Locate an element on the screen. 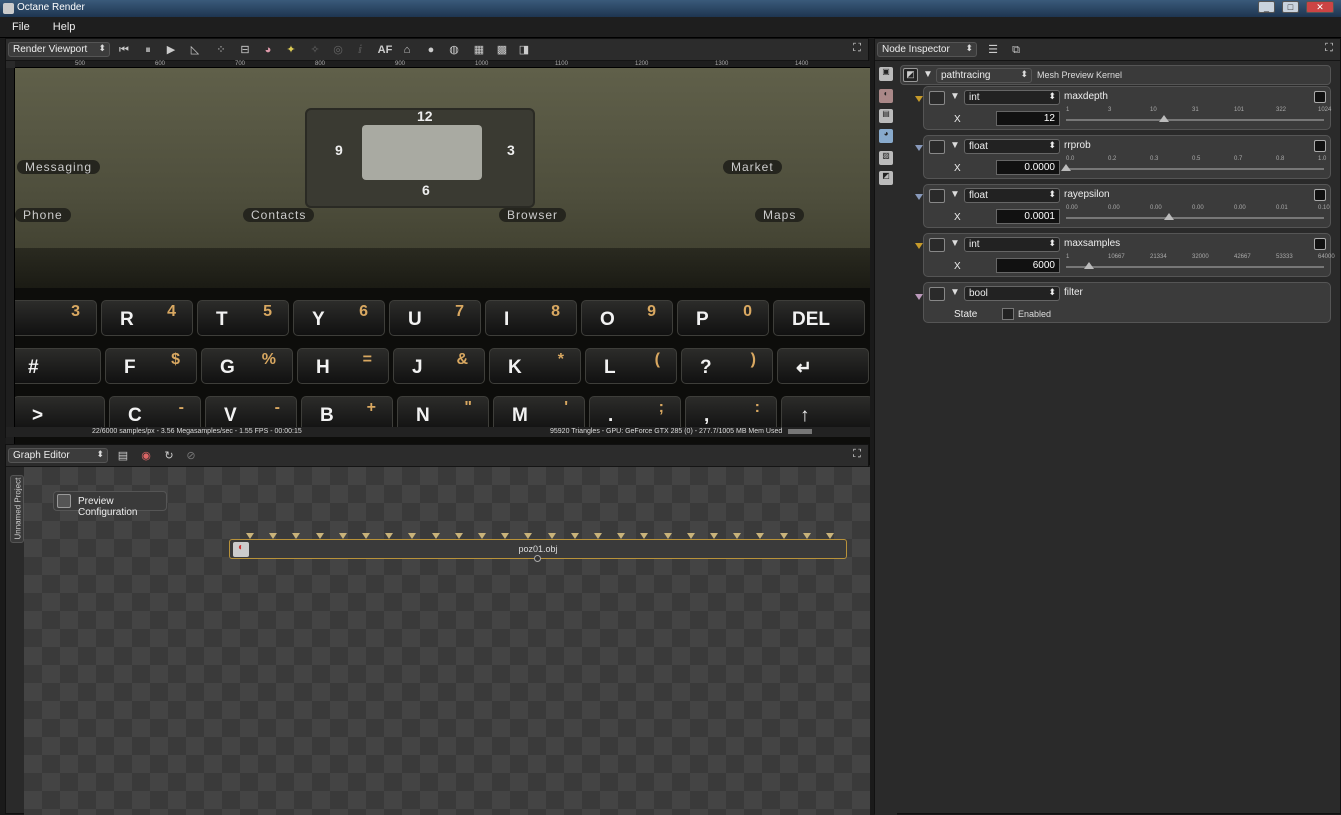  value-field: 6000 is located at coordinates (1028, 265).